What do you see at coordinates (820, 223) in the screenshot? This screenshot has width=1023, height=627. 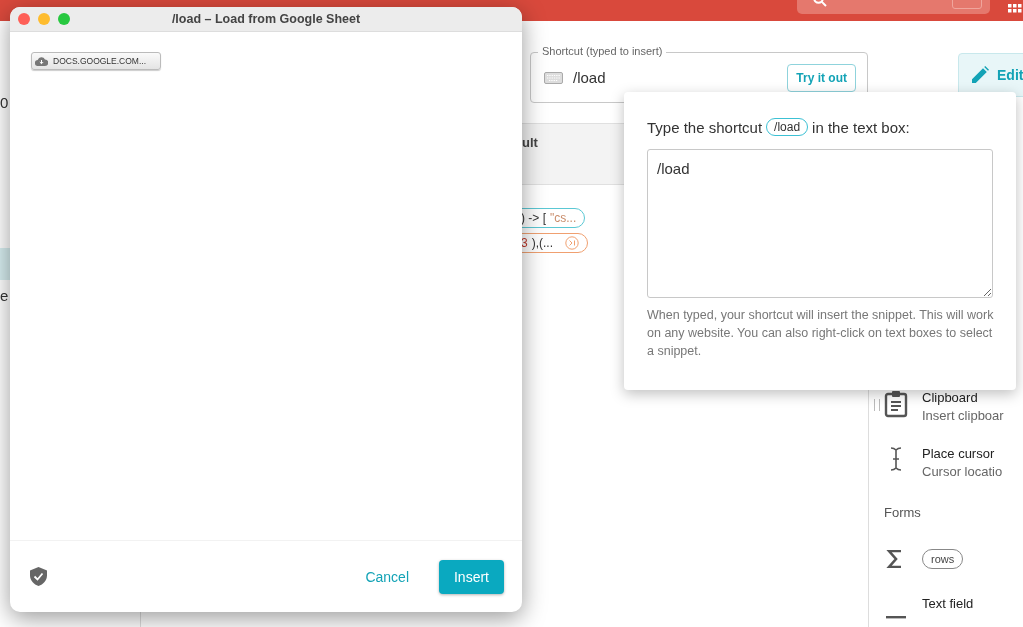 I see `text-area: /load` at bounding box center [820, 223].